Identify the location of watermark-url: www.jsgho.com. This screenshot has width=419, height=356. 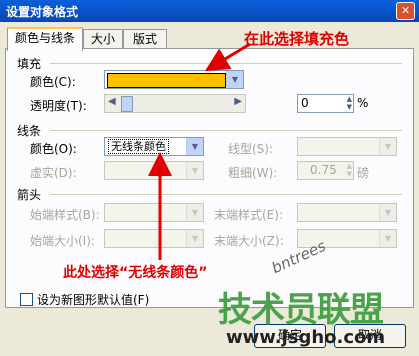
(306, 337).